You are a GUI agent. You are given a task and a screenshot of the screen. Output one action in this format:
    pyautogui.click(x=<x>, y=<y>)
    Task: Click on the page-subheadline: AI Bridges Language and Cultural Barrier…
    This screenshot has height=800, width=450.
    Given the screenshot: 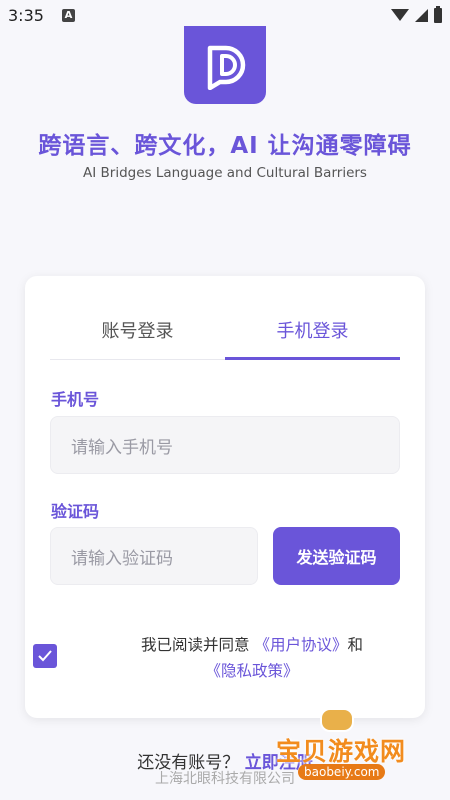 What is the action you would take?
    pyautogui.click(x=225, y=173)
    